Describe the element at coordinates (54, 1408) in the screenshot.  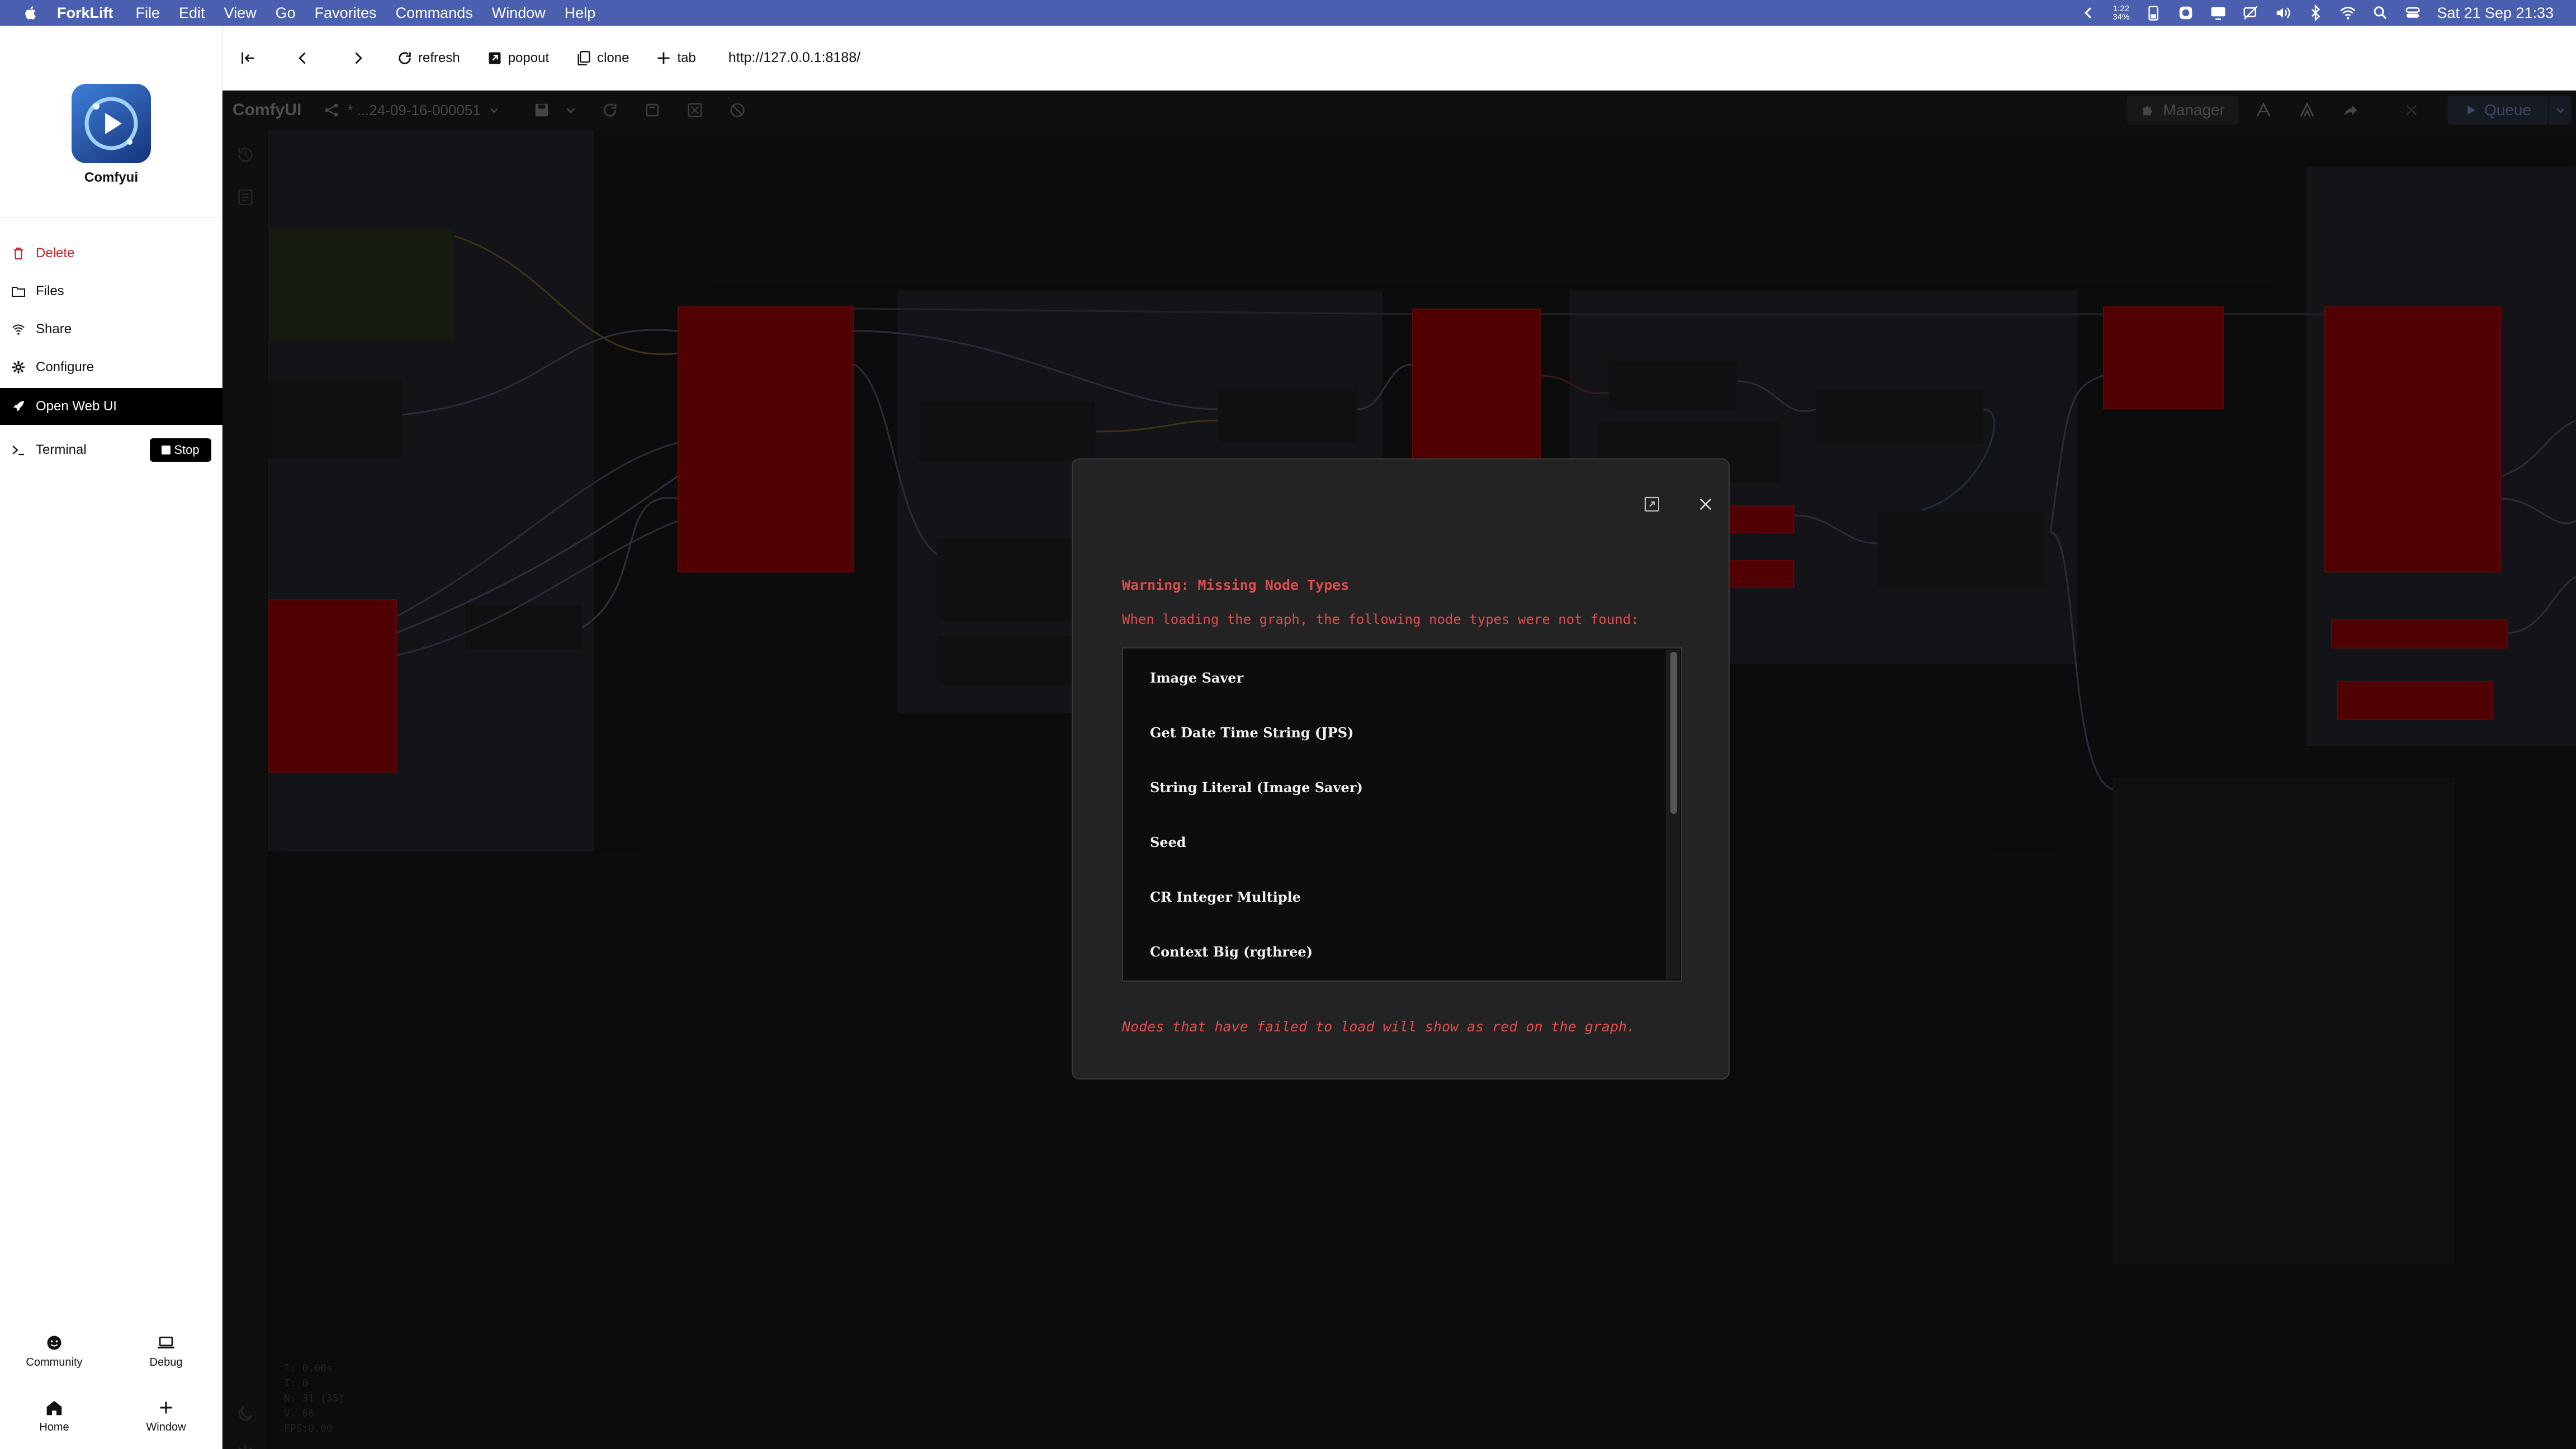
I see `home-icon` at that location.